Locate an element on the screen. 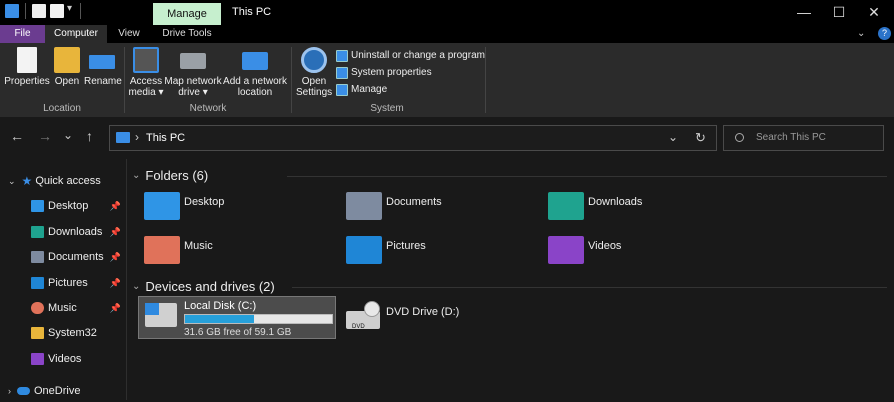  sidebar-item-music: Music 📌 is located at coordinates (63, 308).